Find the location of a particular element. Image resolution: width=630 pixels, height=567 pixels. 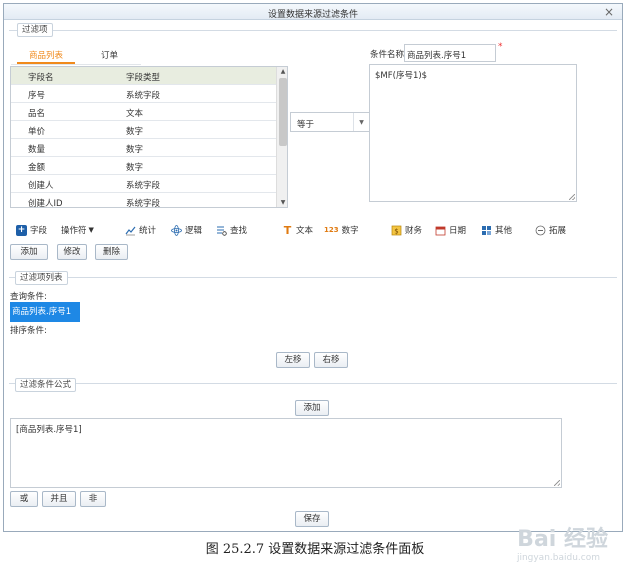

column-header-field-type: 字段类型 is located at coordinates (143, 78).